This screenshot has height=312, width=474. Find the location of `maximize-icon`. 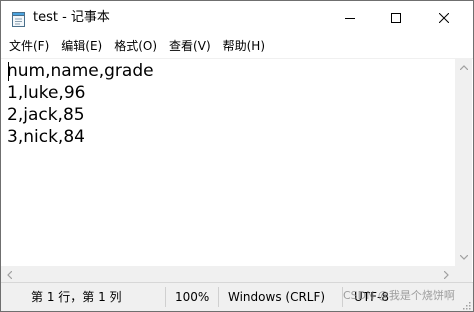

maximize-icon is located at coordinates (396, 17).